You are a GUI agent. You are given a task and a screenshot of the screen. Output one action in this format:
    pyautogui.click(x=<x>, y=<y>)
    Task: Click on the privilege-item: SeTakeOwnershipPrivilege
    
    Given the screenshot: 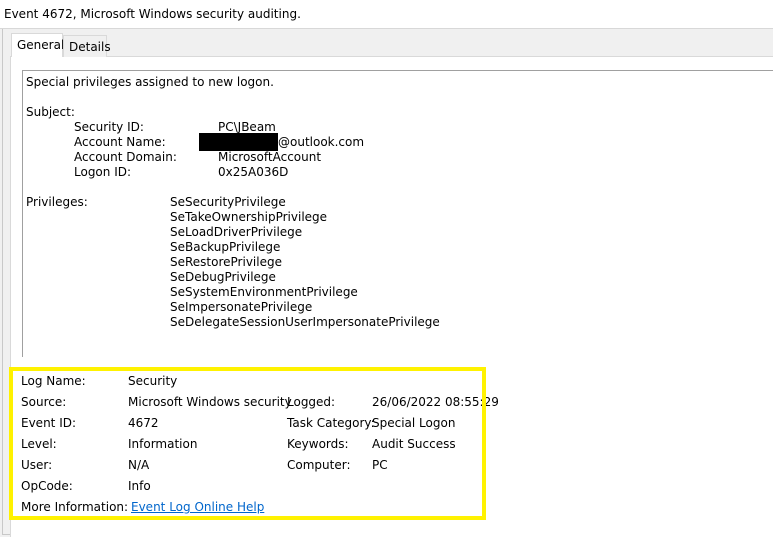 What is the action you would take?
    pyautogui.click(x=249, y=217)
    